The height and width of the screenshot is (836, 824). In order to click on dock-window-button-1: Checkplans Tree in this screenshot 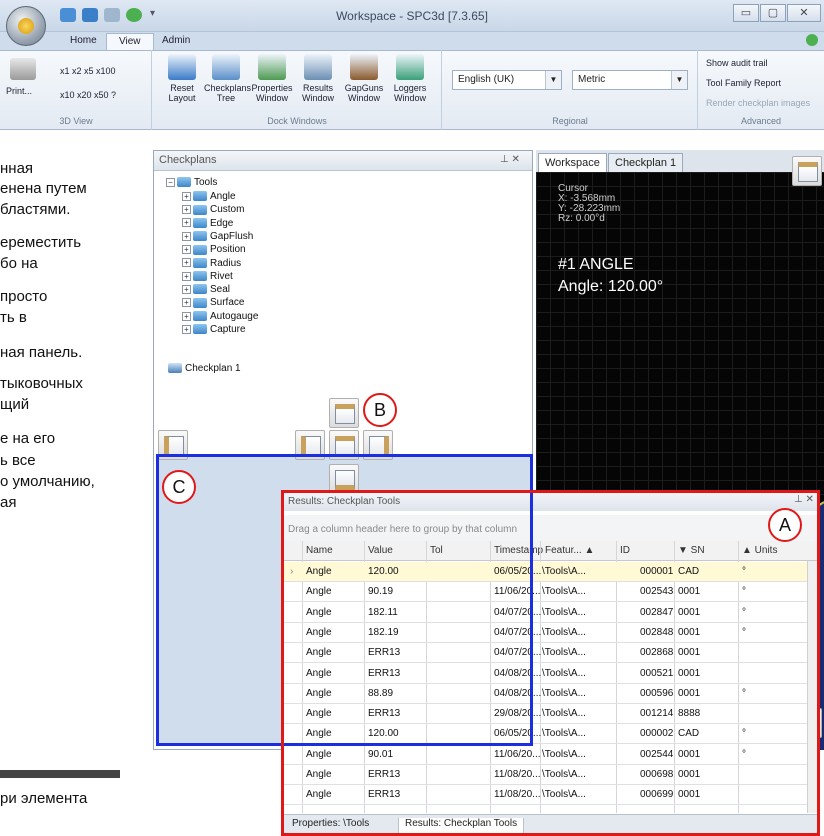, I will do `click(228, 78)`.